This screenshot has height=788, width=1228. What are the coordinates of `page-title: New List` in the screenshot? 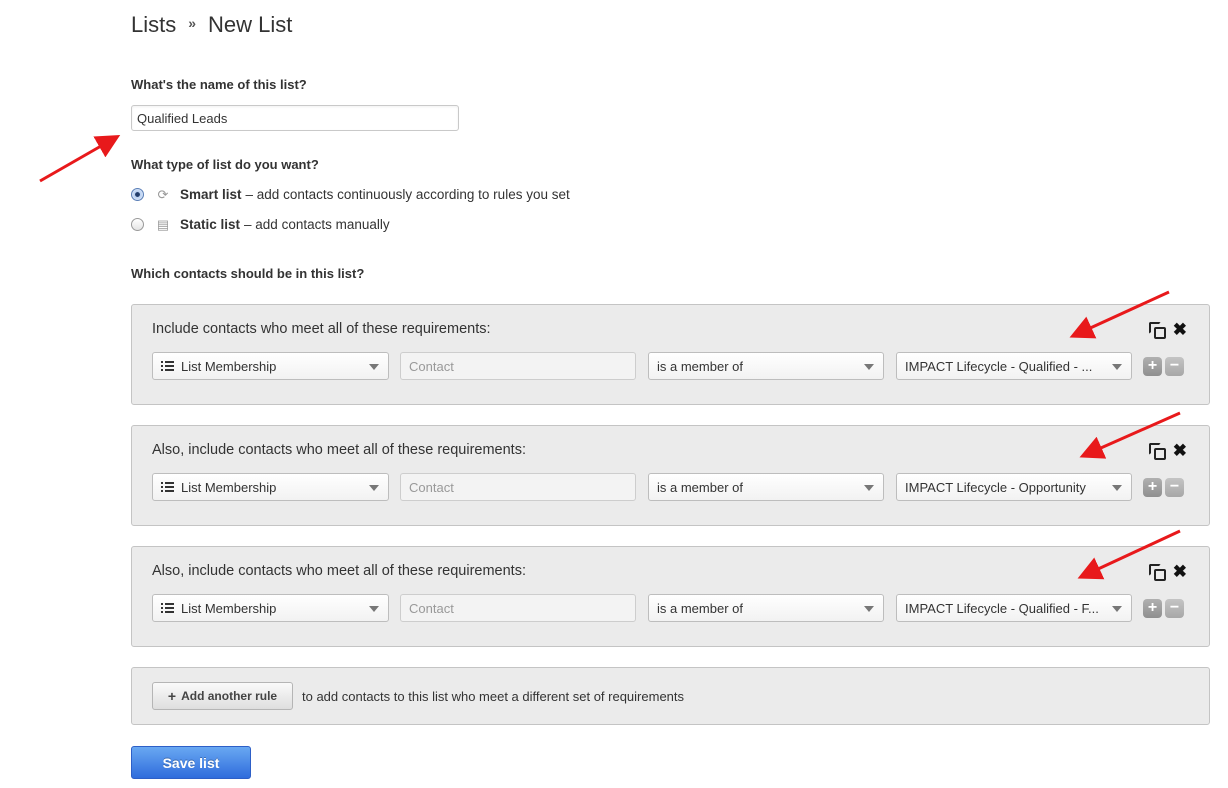 It's located at (250, 24).